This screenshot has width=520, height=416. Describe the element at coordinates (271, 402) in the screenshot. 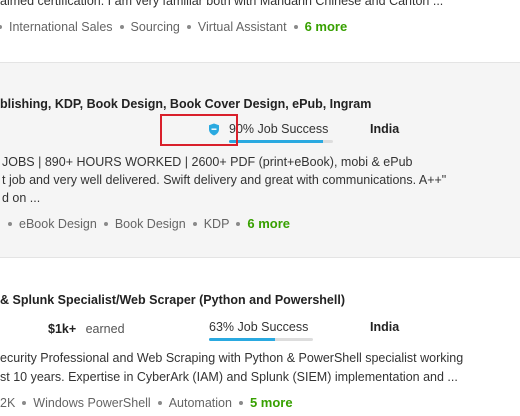

I see `more-skills-link: 5 more` at that location.